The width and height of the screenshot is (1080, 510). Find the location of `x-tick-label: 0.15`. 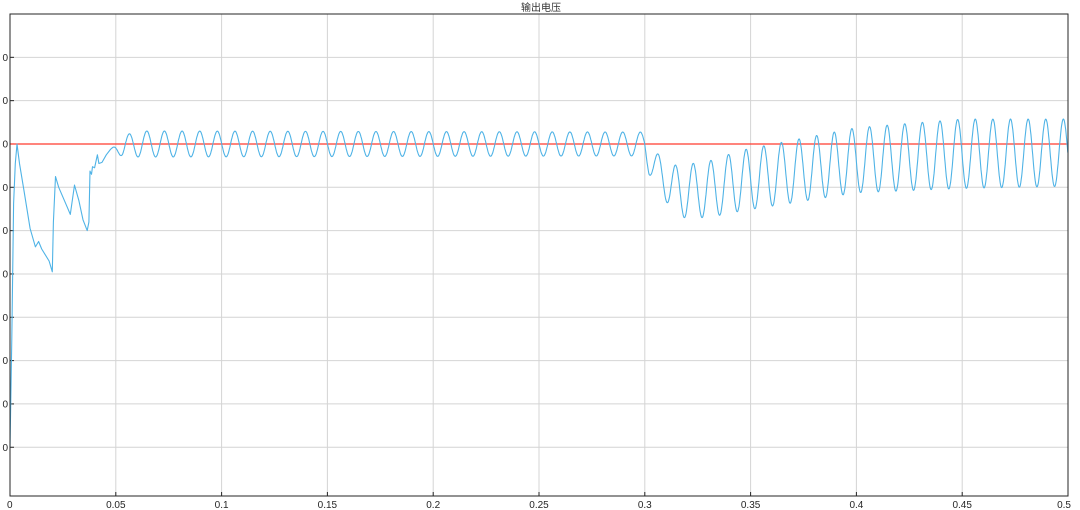

x-tick-label: 0.15 is located at coordinates (328, 505).